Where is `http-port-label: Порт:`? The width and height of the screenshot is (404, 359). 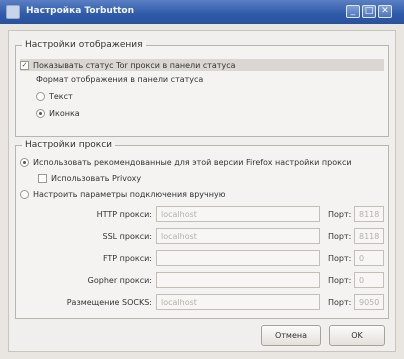 http-port-label: Порт: is located at coordinates (340, 214).